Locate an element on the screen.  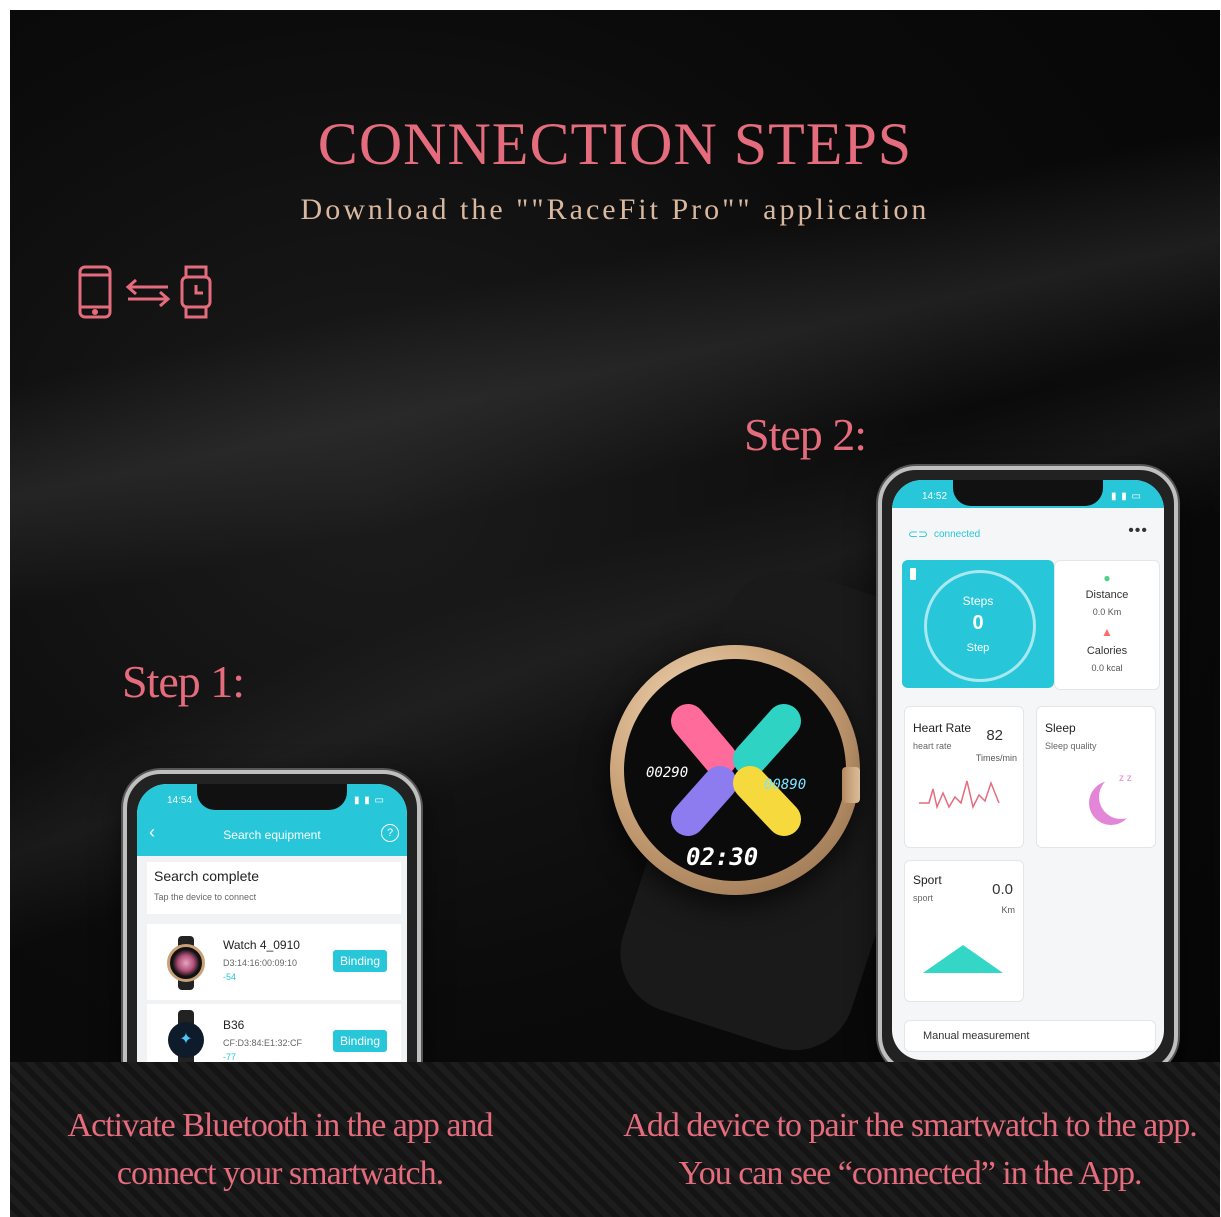
steps-card: Steps 0 Step is located at coordinates (978, 624).